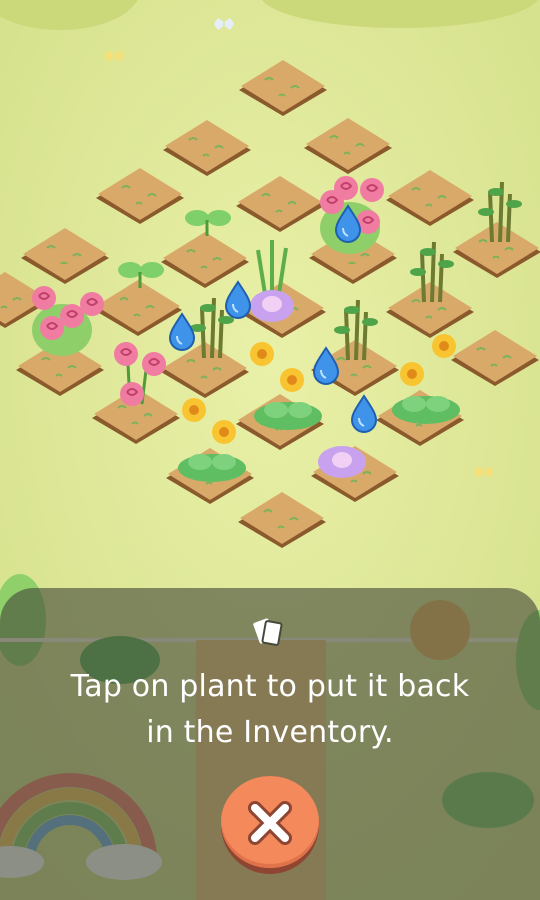  I want to click on close-button, so click(270, 825).